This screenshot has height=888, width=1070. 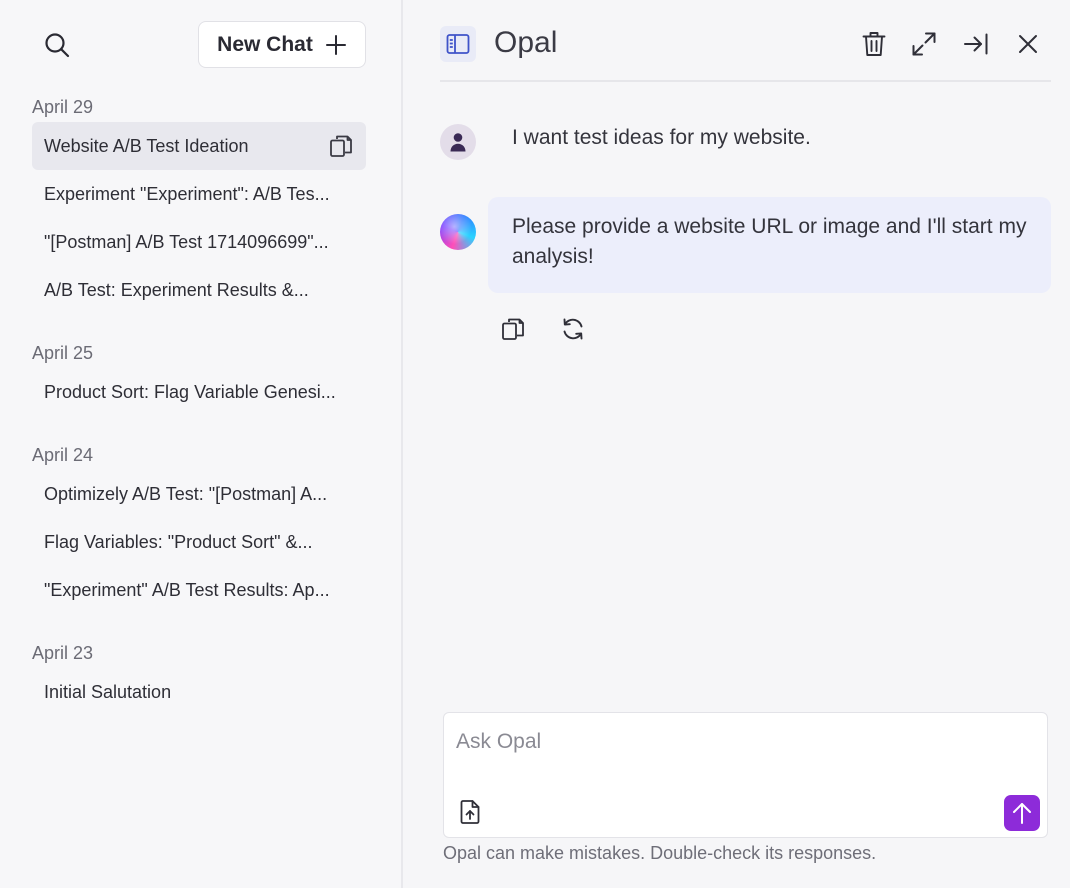 I want to click on chat-item-label: Initial Salutation, so click(x=108, y=691).